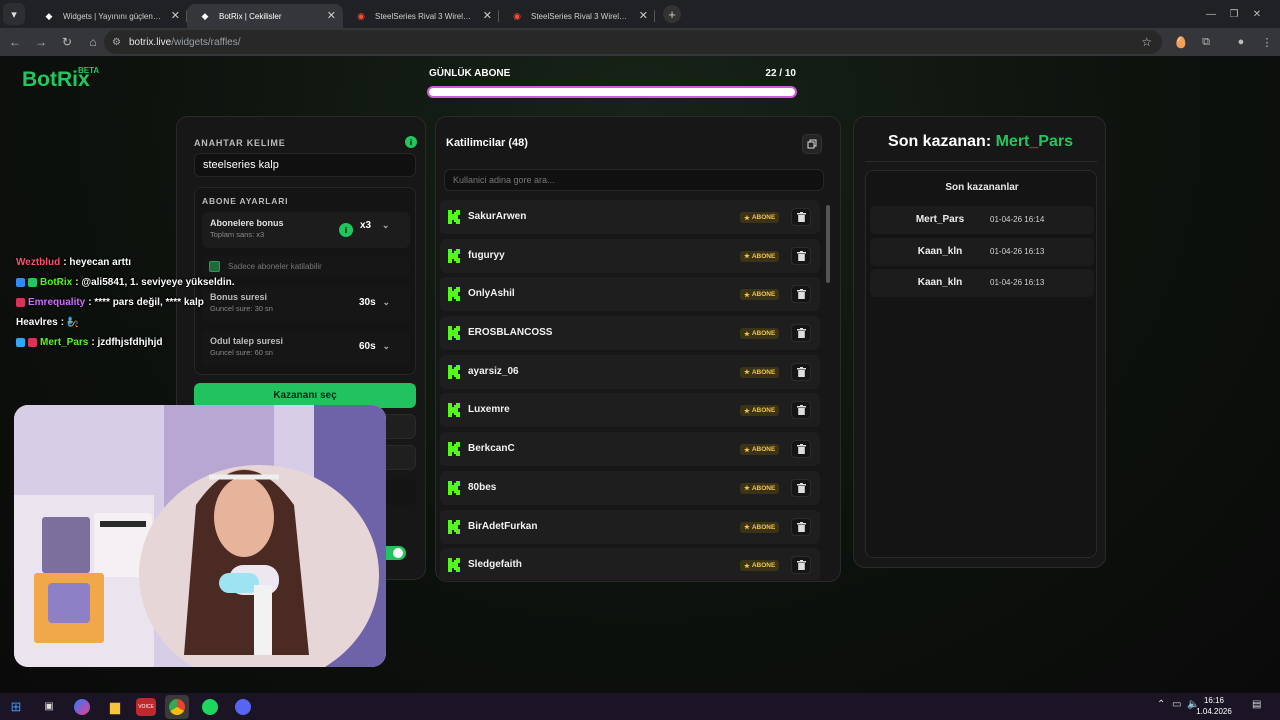 The height and width of the screenshot is (720, 1280). Describe the element at coordinates (38, 262) in the screenshot. I see `chat-username: Weztblud` at that location.